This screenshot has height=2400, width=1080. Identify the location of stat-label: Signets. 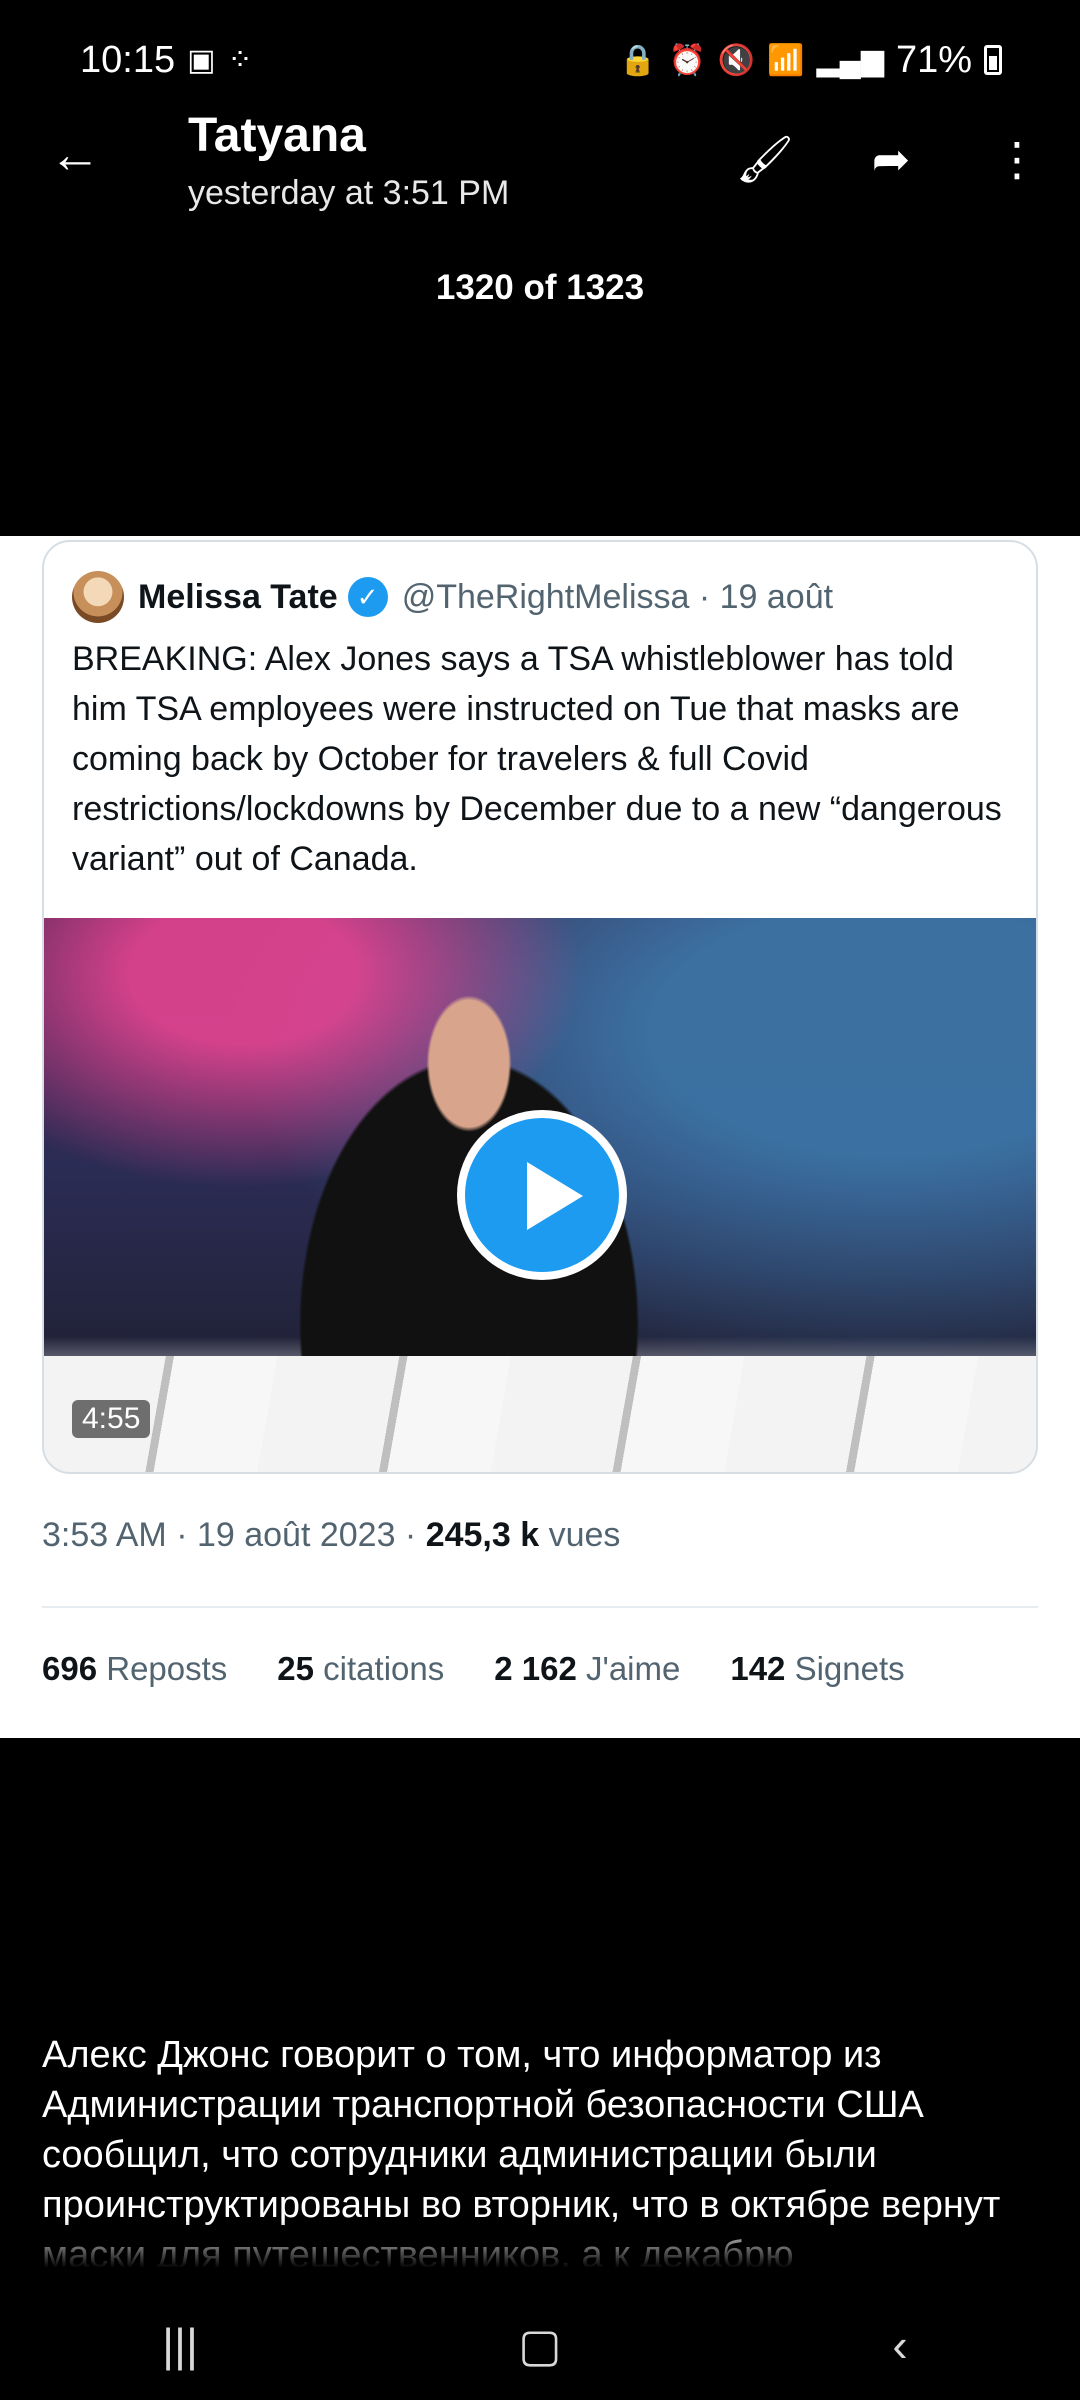
(845, 1668).